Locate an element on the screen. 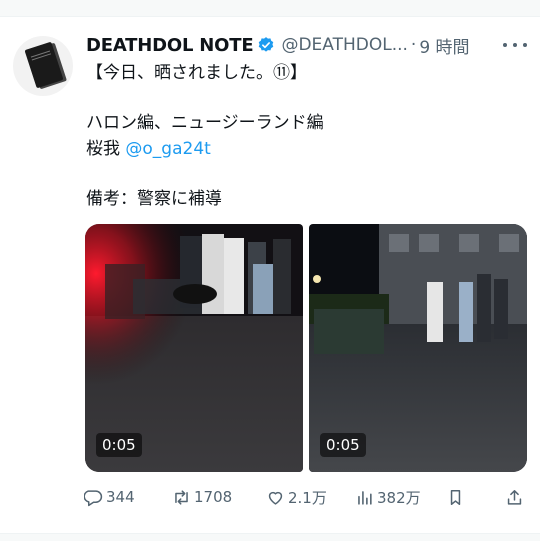 The image size is (540, 541). reply-count: 344 is located at coordinates (120, 497).